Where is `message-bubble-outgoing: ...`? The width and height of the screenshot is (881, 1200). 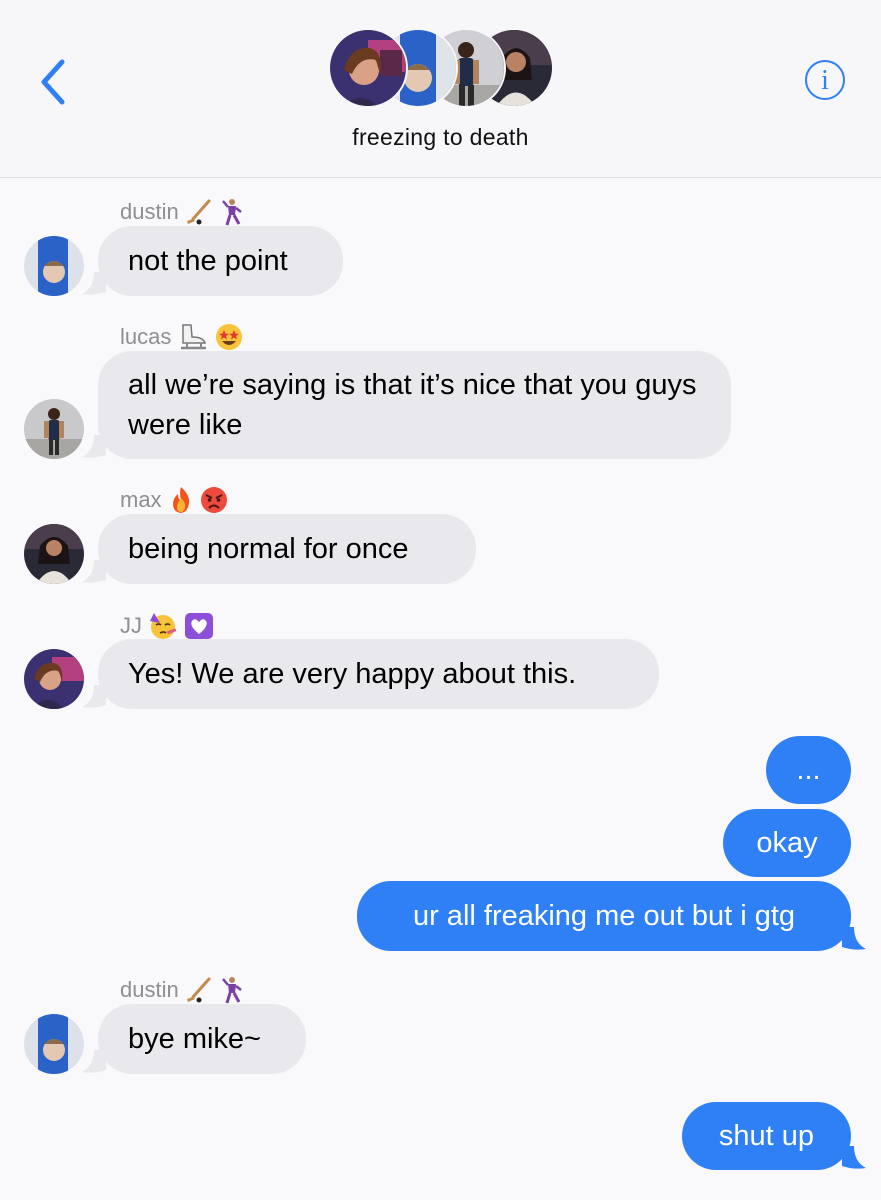
message-bubble-outgoing: ... is located at coordinates (808, 770).